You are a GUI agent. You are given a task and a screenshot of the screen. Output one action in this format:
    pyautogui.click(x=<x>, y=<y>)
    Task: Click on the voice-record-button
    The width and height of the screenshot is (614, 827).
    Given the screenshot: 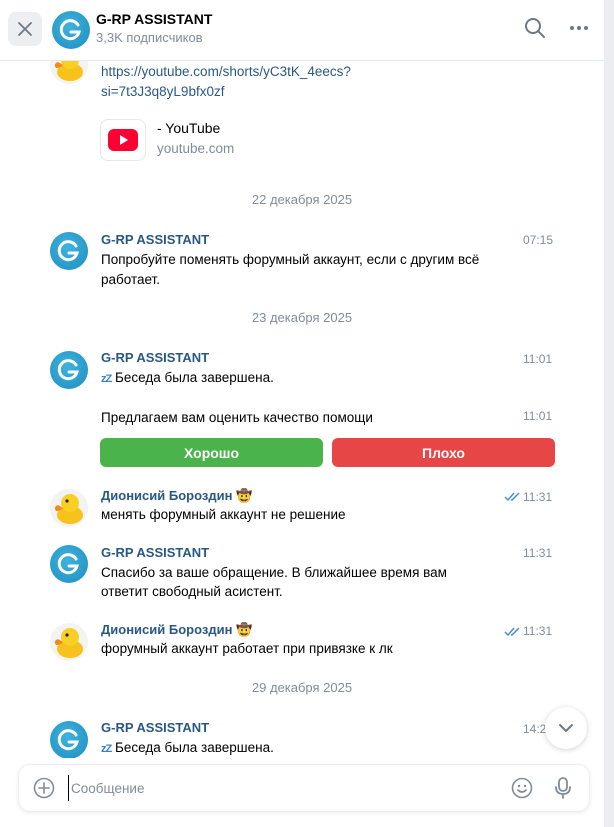 What is the action you would take?
    pyautogui.click(x=563, y=790)
    